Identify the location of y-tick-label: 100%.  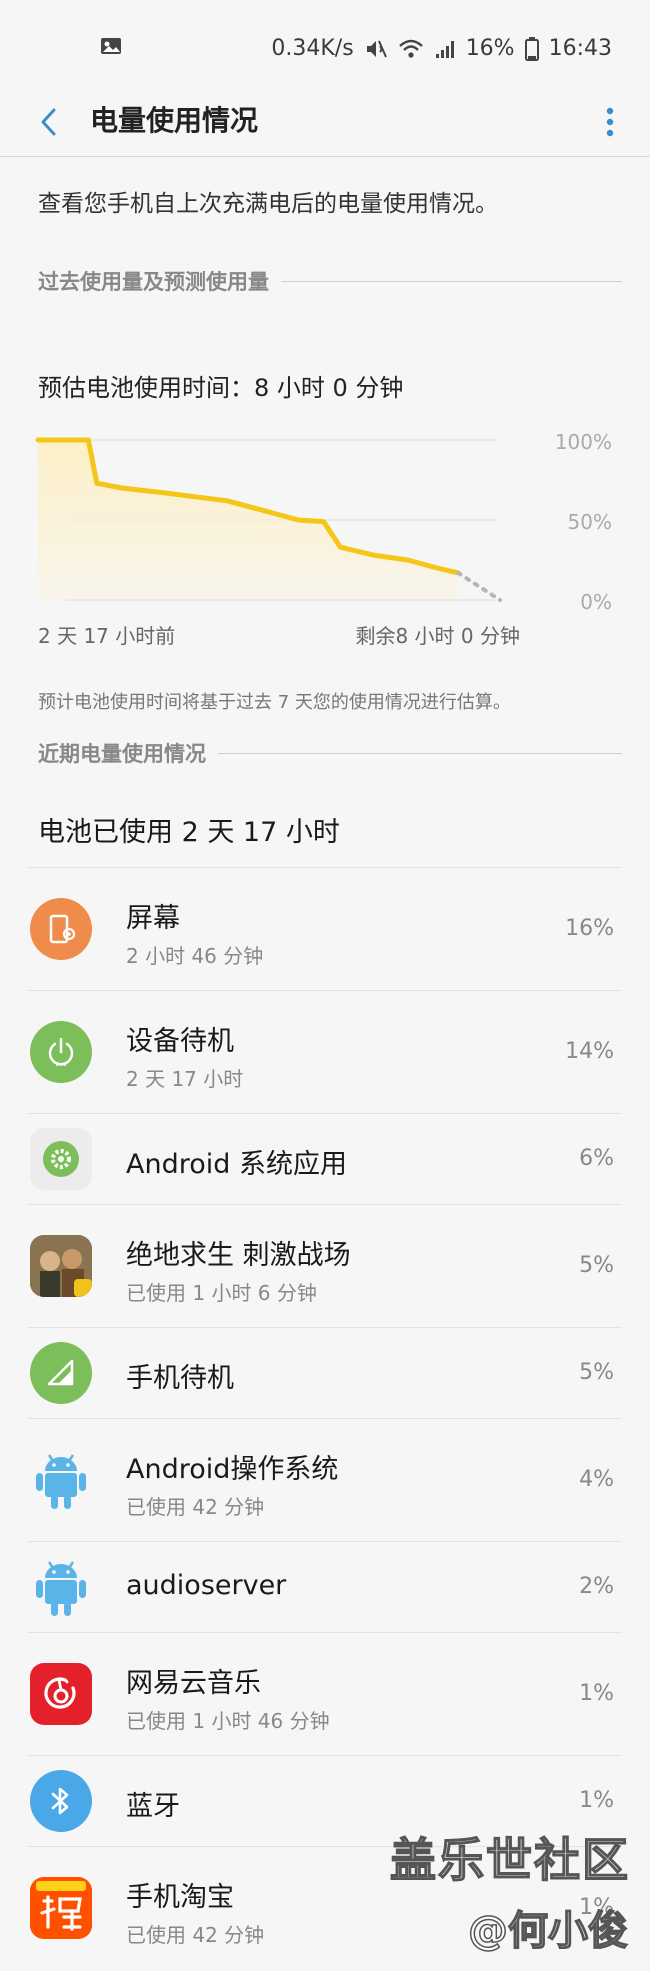
(583, 442).